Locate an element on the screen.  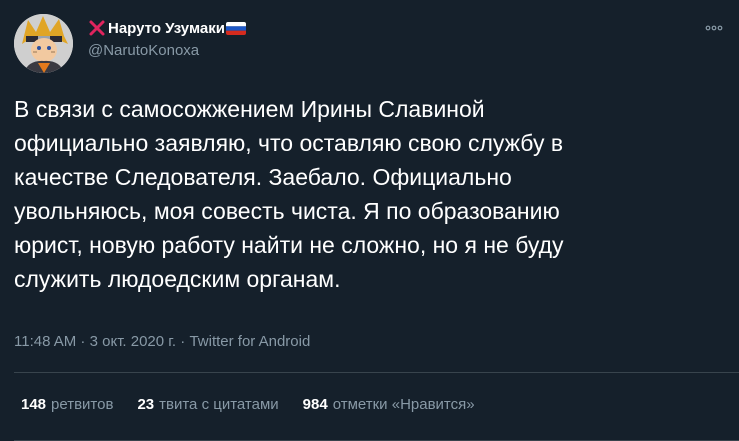
retweets-count: 148 is located at coordinates (34, 404).